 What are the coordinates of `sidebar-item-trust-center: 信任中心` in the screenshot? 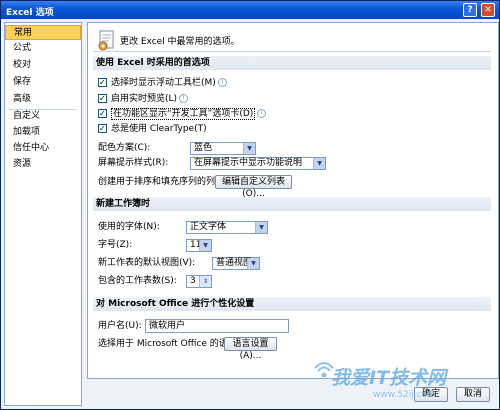 It's located at (43, 148).